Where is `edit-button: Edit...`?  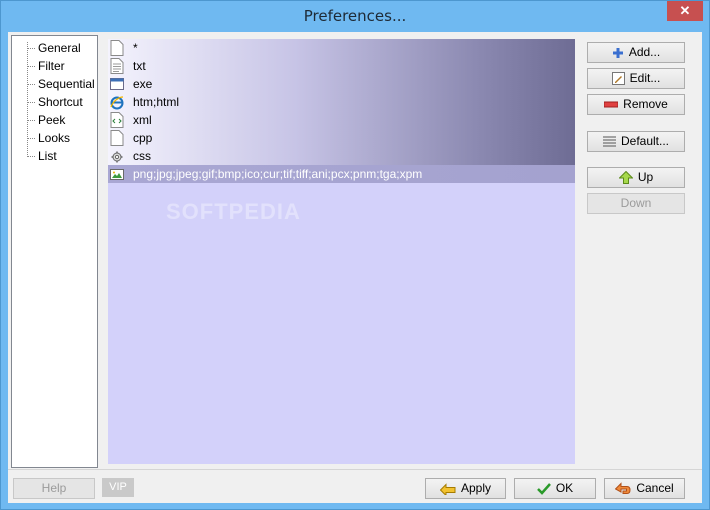 edit-button: Edit... is located at coordinates (636, 78).